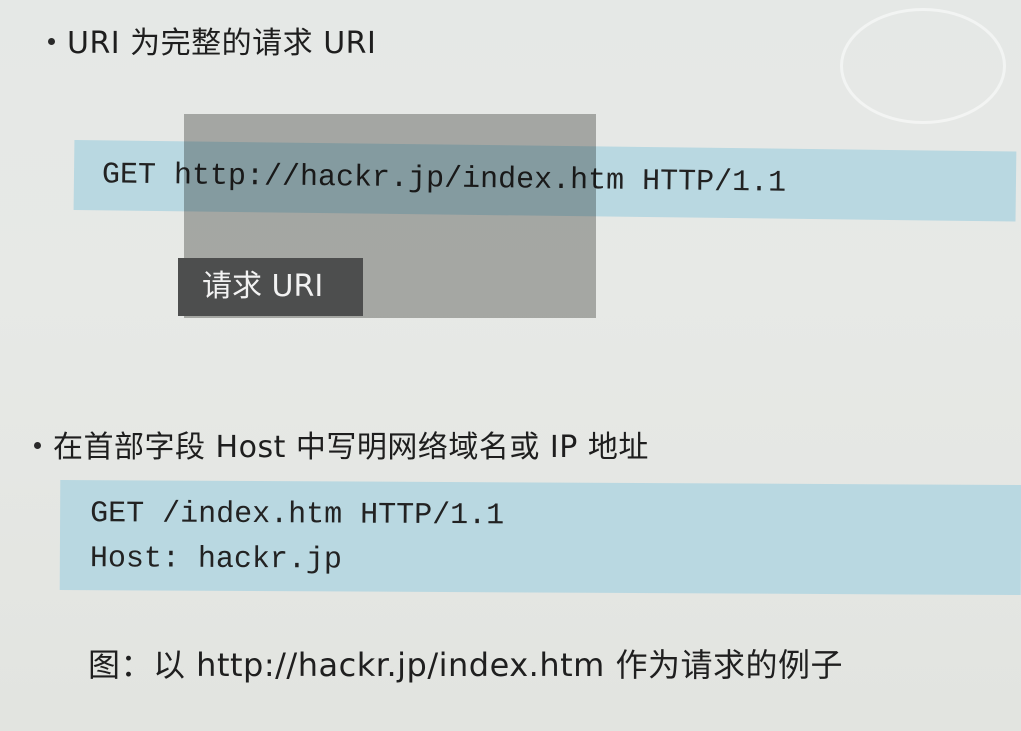  What do you see at coordinates (222, 43) in the screenshot?
I see `section-heading-text: URI 为完整的请求 URI` at bounding box center [222, 43].